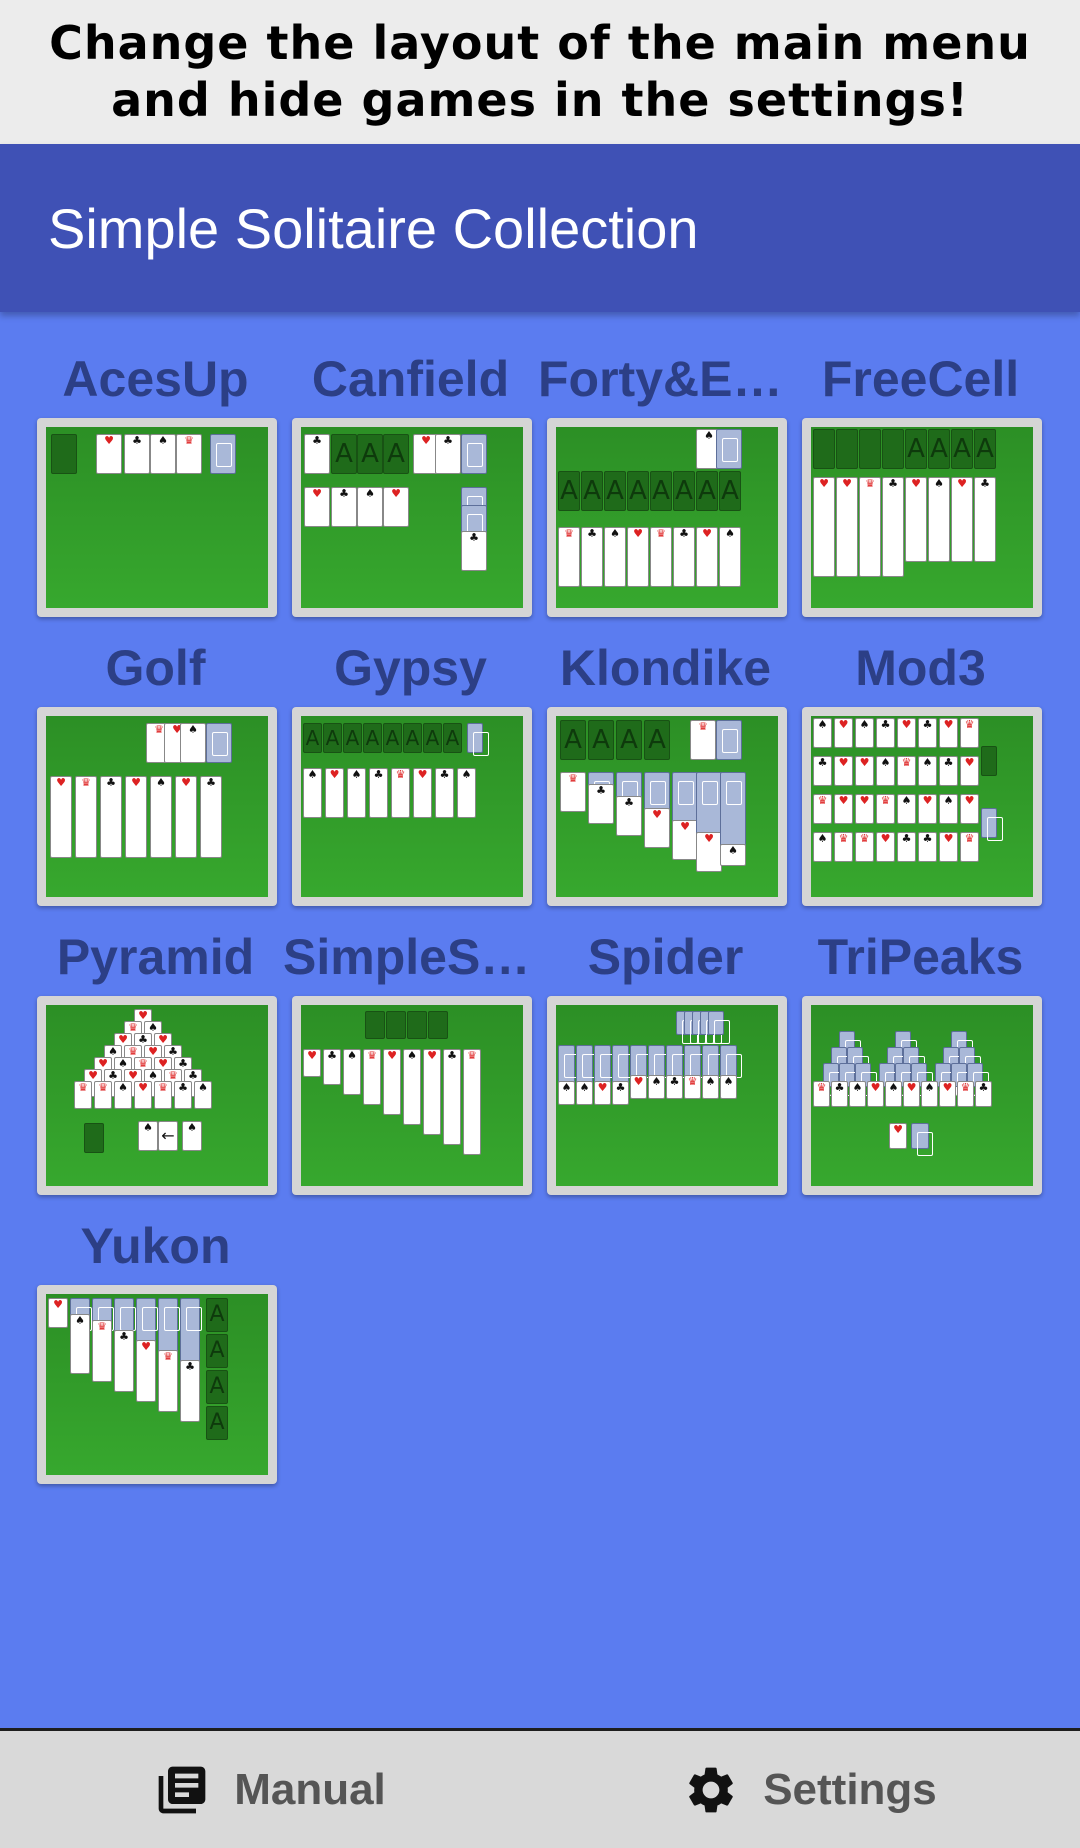  I want to click on preview-felt: A A A A ♥ ♥ ♛ ♣ ♥ ♠ ♥ ♣, so click(922, 517).